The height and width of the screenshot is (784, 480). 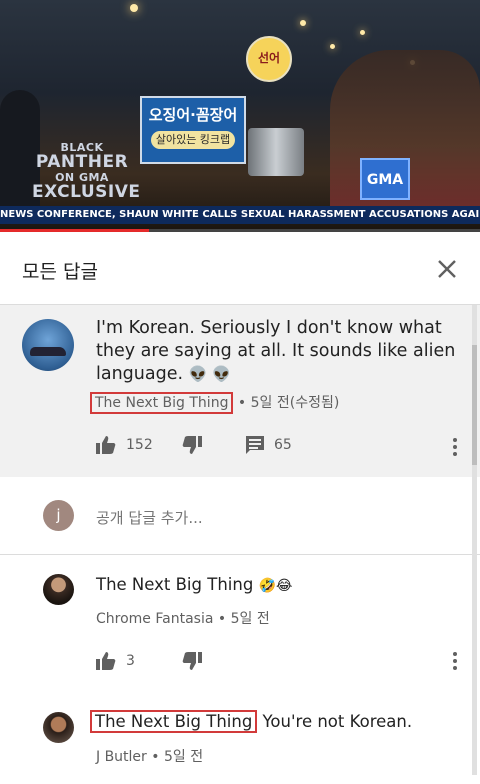 I want to click on alien-emoji: 👽 👽, so click(x=209, y=374).